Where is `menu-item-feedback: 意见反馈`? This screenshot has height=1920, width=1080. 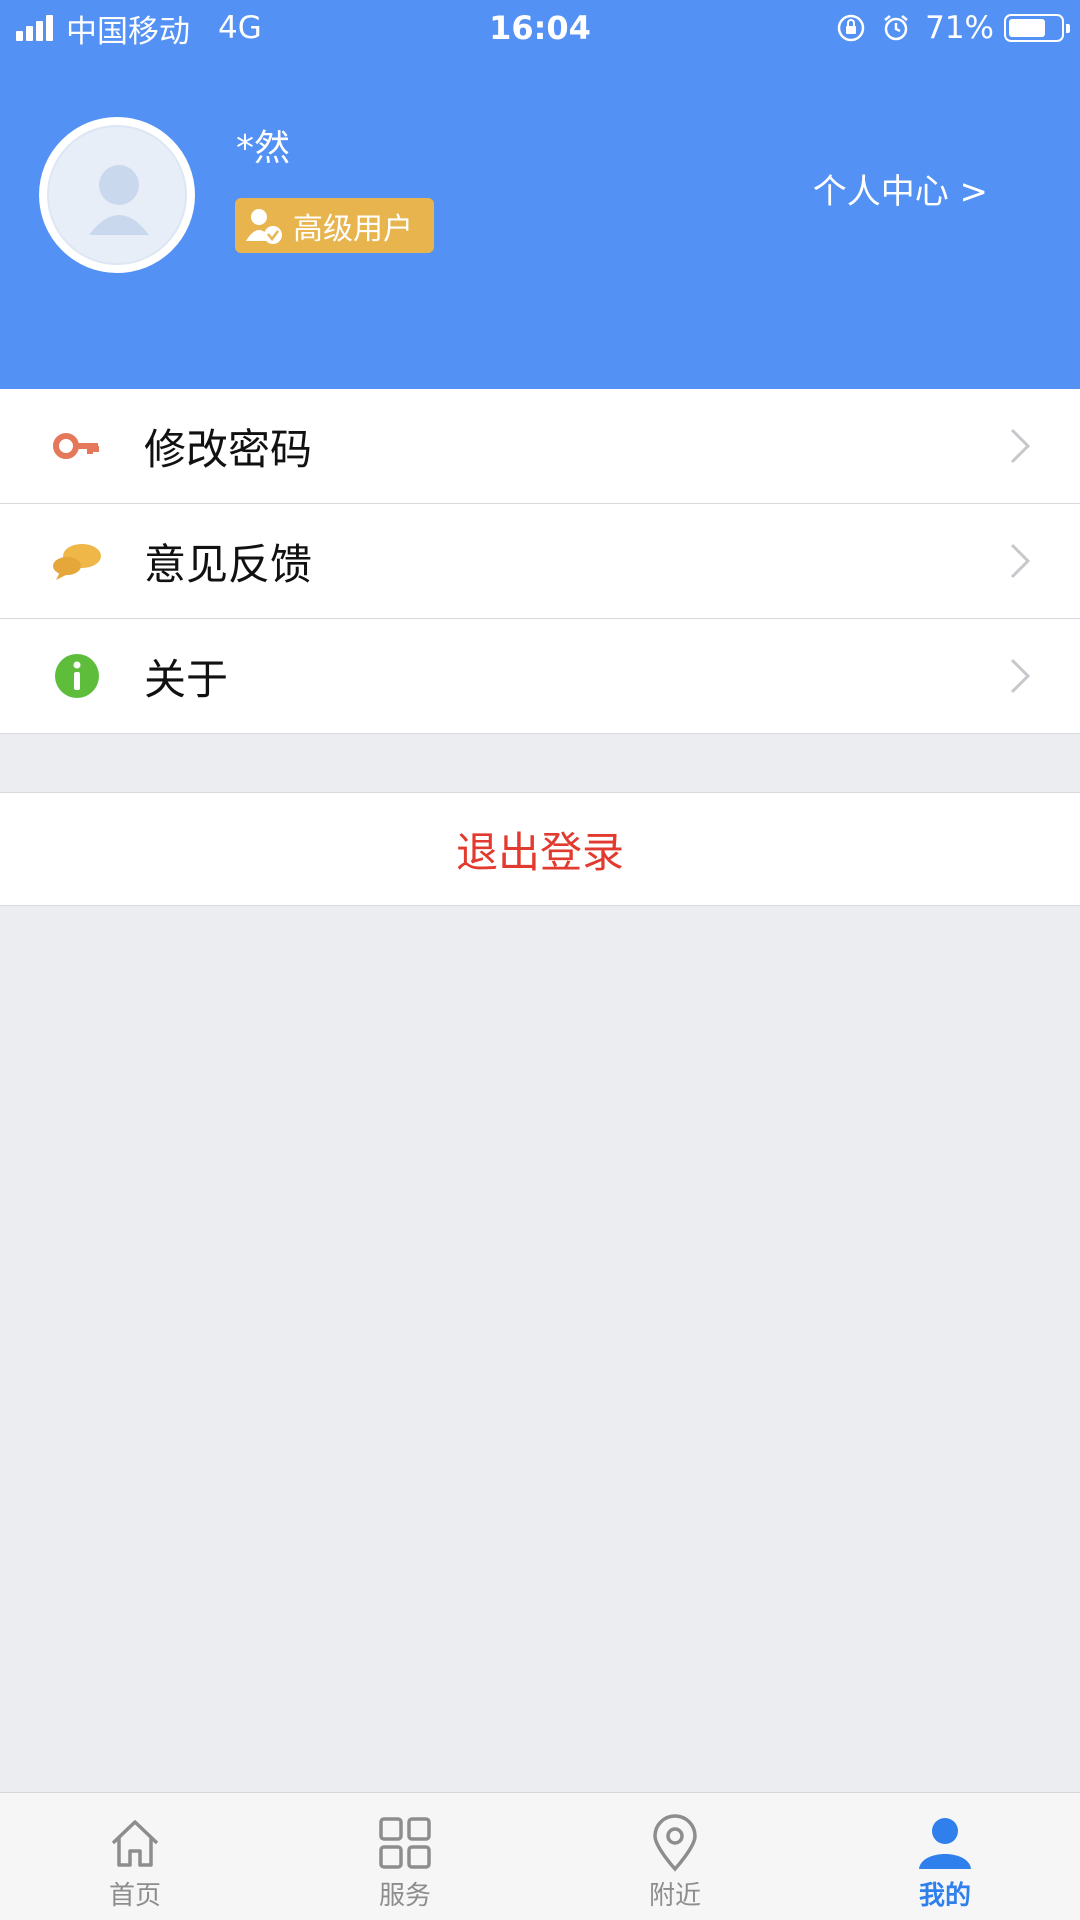 menu-item-feedback: 意见反馈 is located at coordinates (540, 561).